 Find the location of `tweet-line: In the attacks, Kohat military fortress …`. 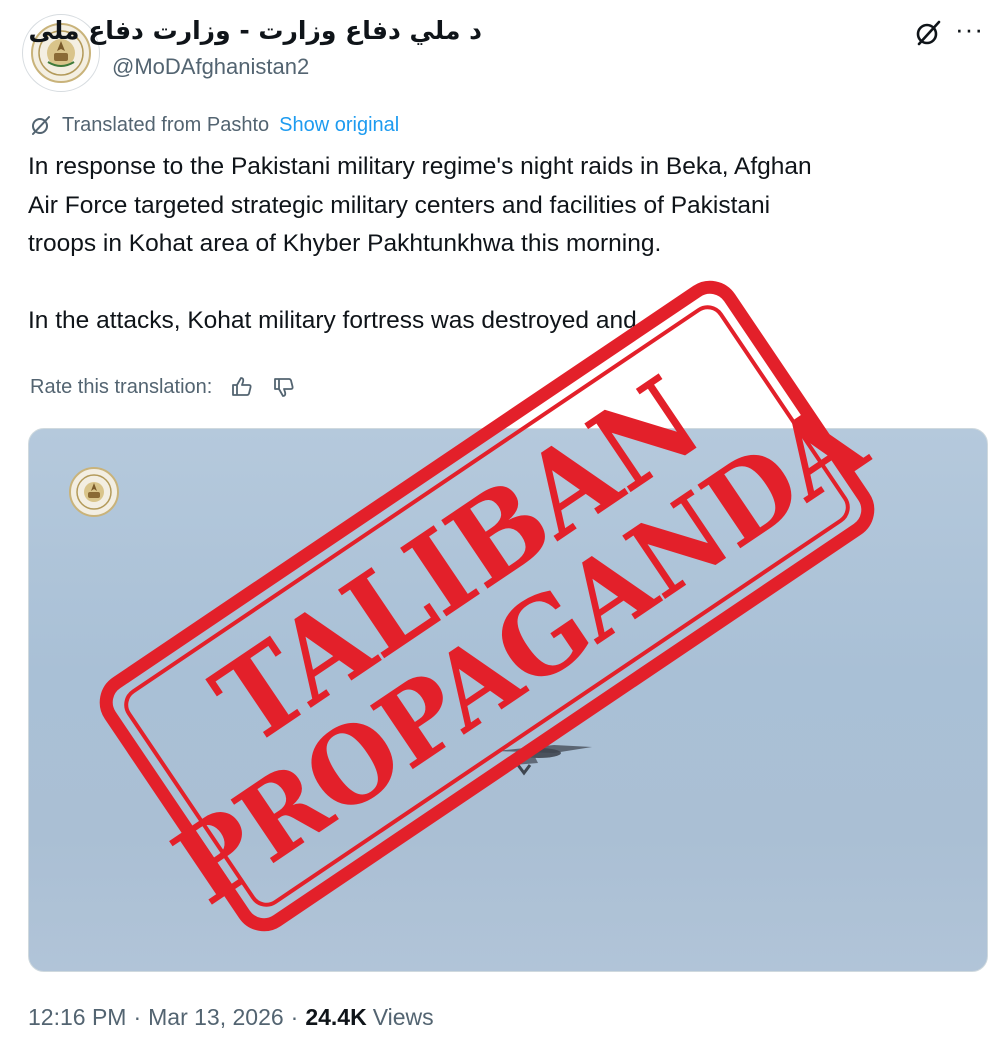

tweet-line: In the attacks, Kohat military fortress … is located at coordinates (332, 320).